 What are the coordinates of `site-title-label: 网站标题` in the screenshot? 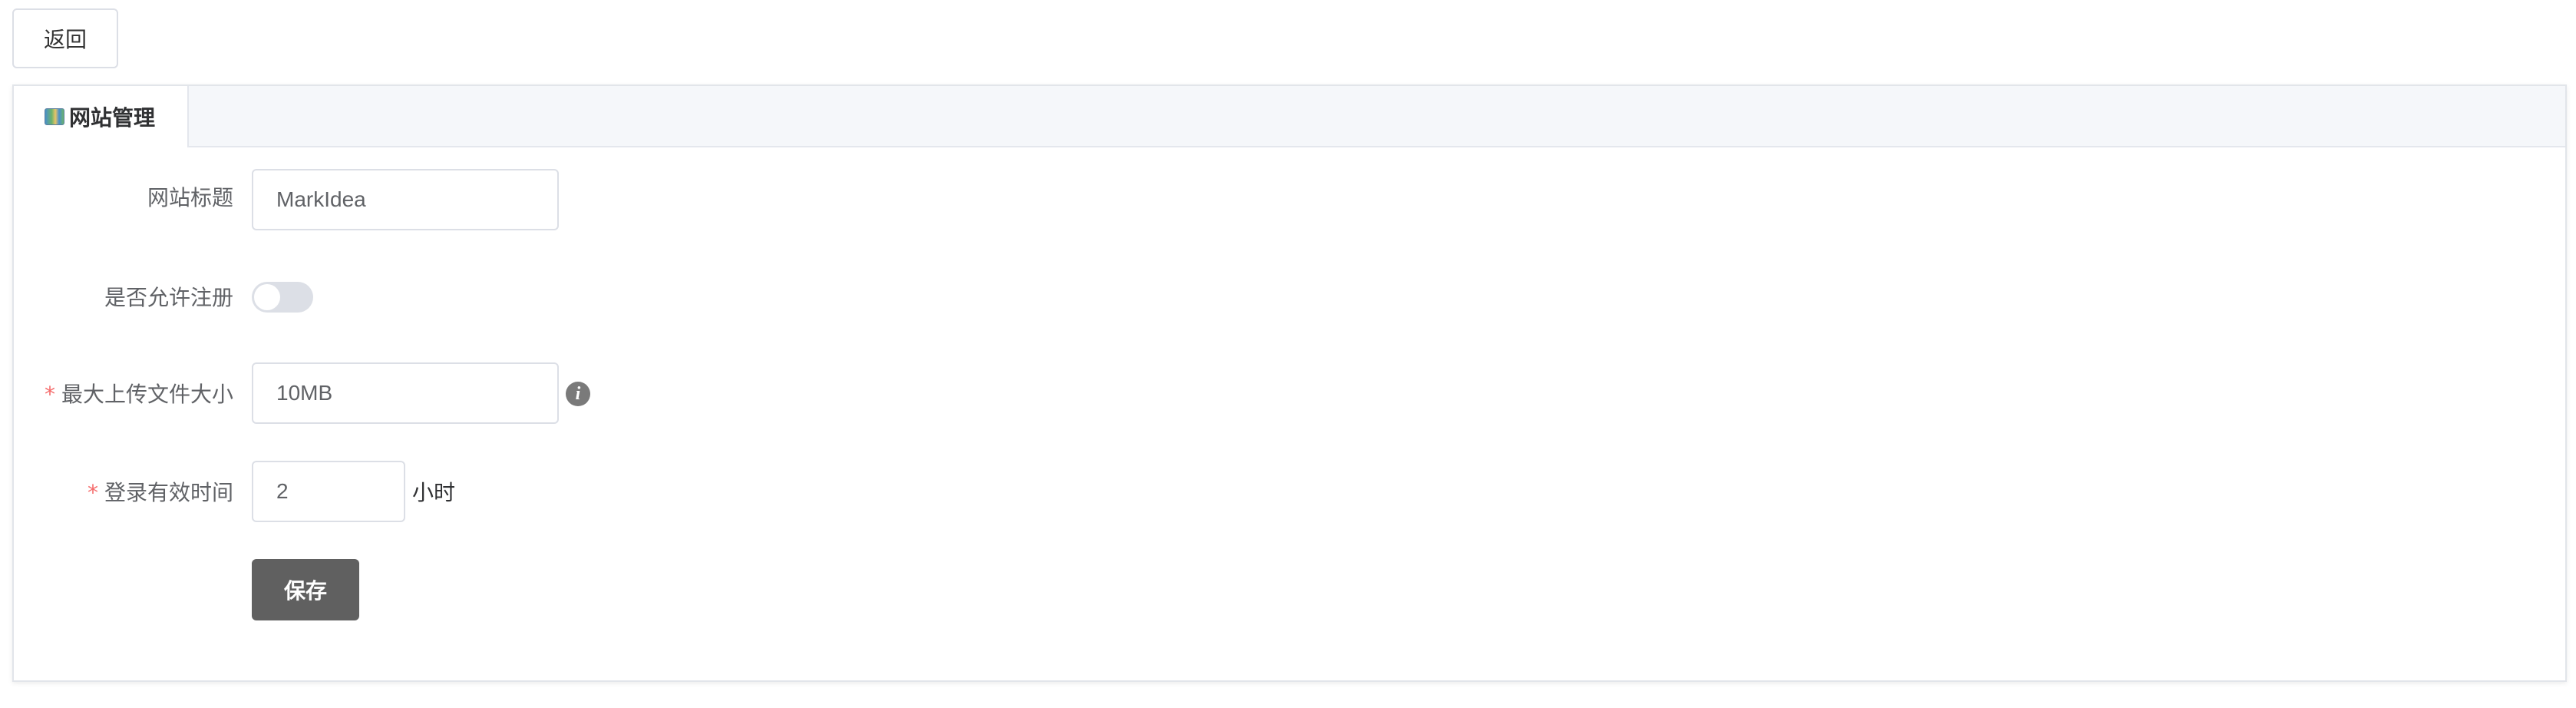 It's located at (190, 198).